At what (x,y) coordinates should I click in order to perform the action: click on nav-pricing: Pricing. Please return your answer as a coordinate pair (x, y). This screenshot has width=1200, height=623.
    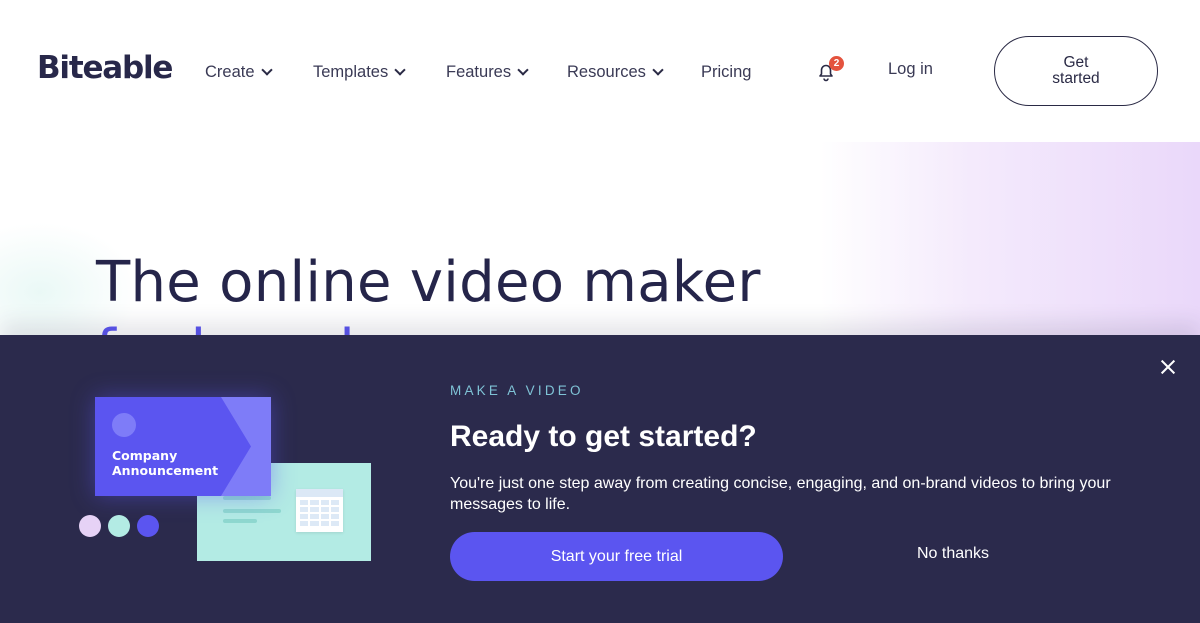
    Looking at the image, I should click on (726, 72).